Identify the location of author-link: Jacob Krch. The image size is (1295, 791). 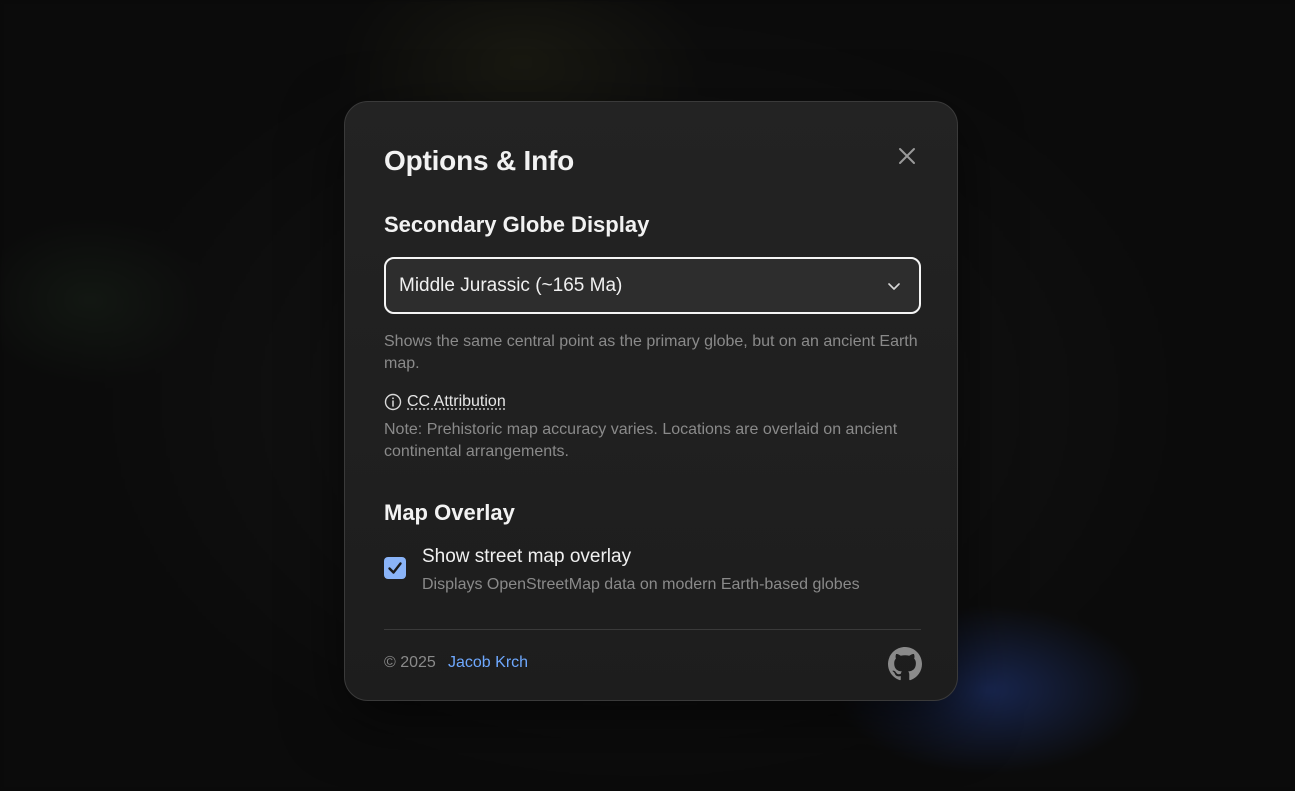
(488, 663).